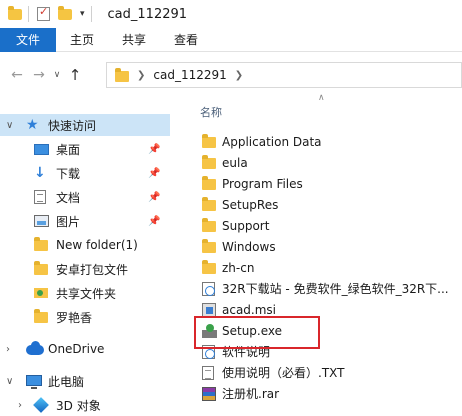 The height and width of the screenshot is (416, 462). Describe the element at coordinates (40, 173) in the screenshot. I see `download-icon: ↓` at that location.